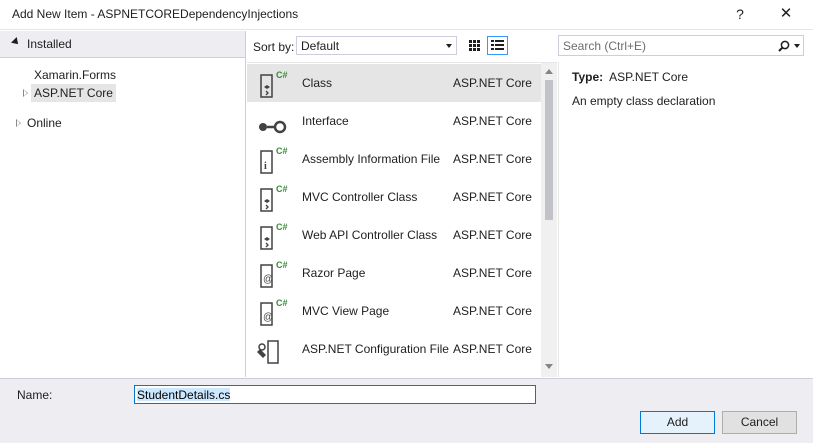 The width and height of the screenshot is (813, 443). I want to click on list-view-button, so click(497, 45).